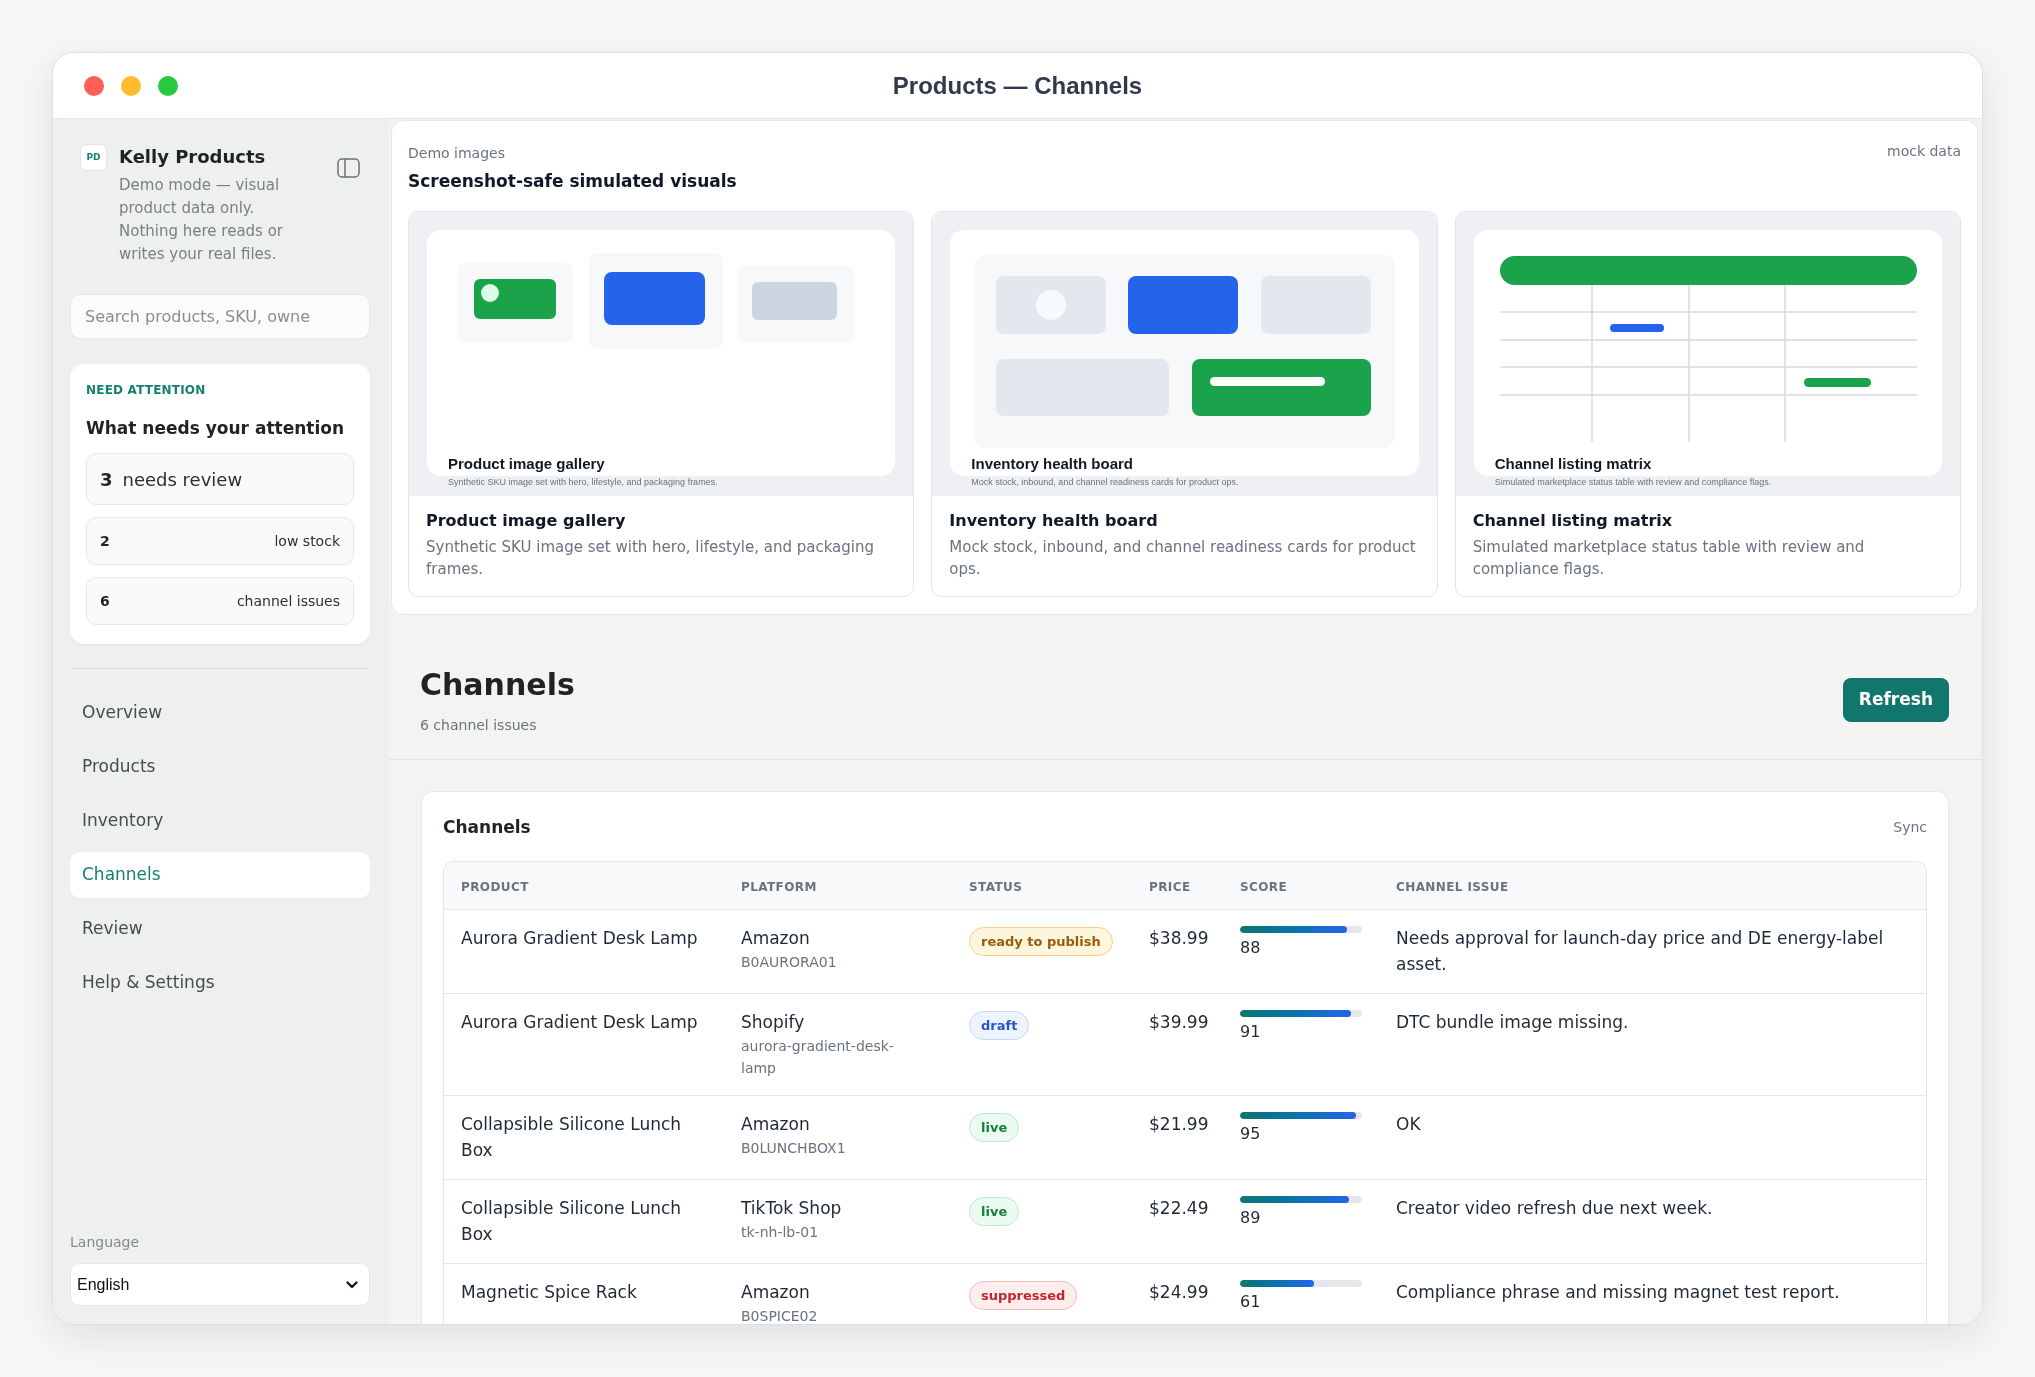  Describe the element at coordinates (93, 157) in the screenshot. I see `brand-logo: PD` at that location.